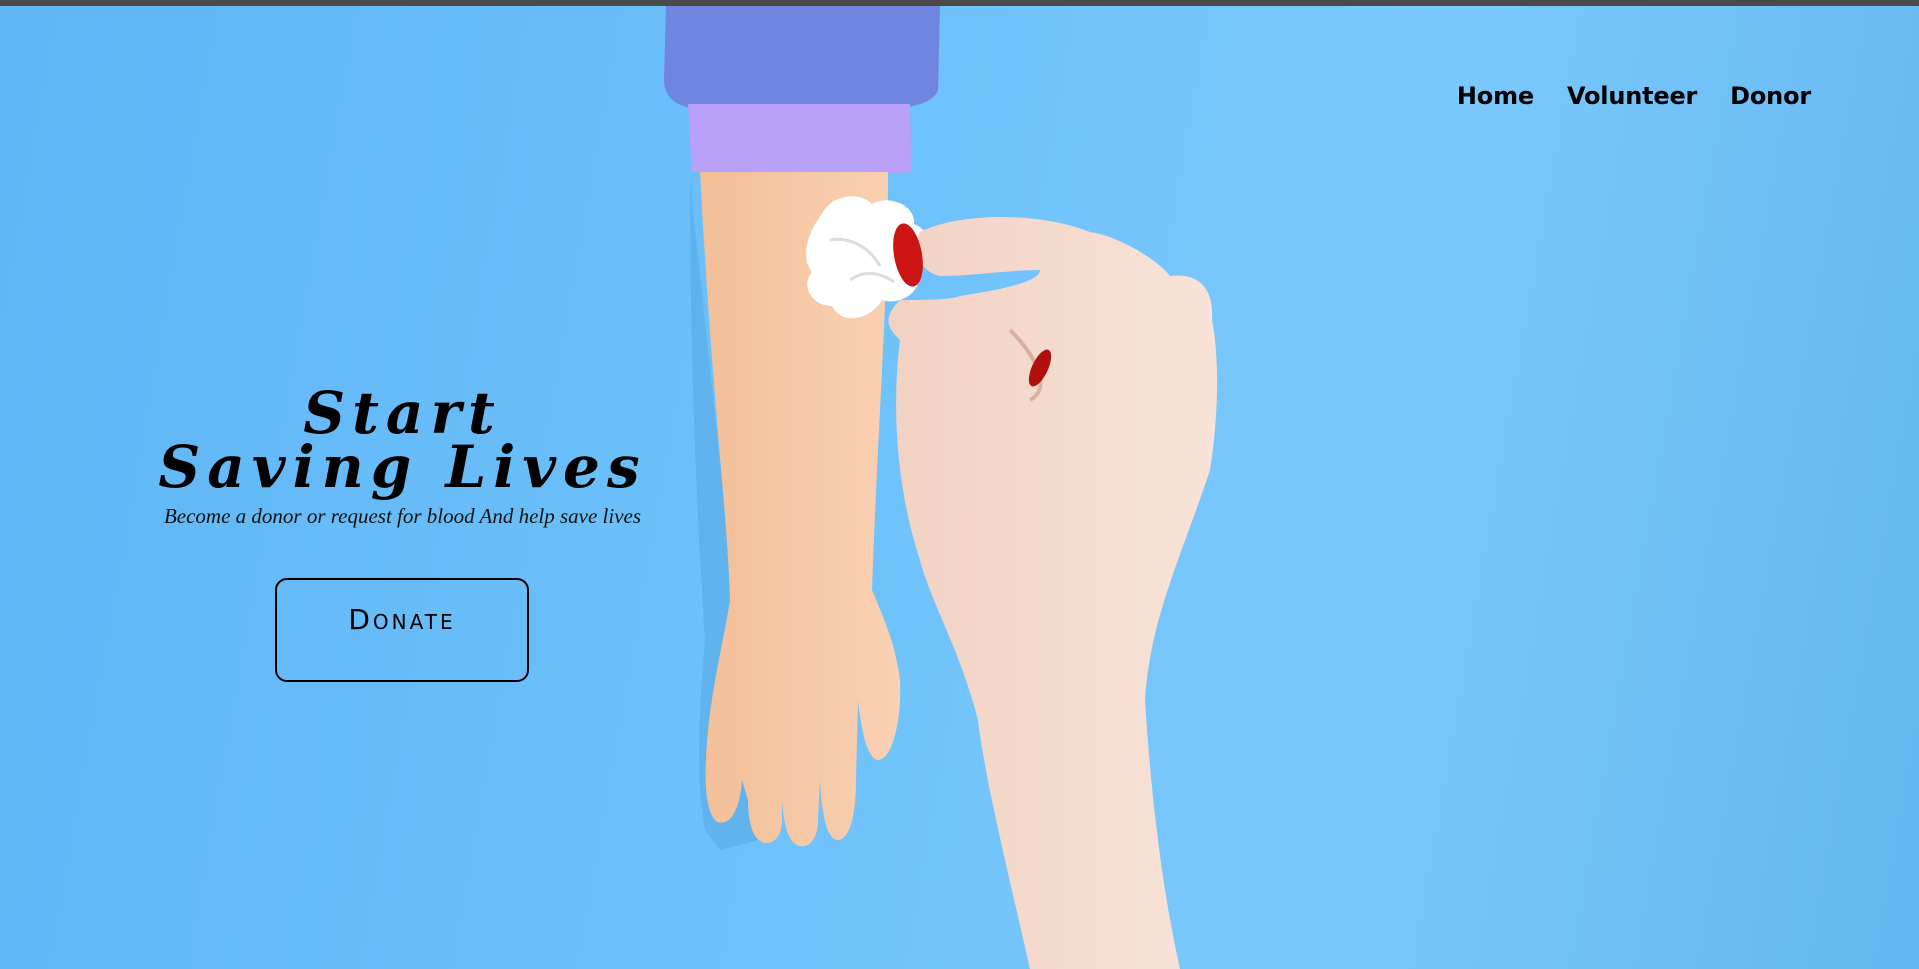 Image resolution: width=1919 pixels, height=969 pixels. What do you see at coordinates (402, 467) in the screenshot?
I see `hero-title-line-2: Saving Lives` at bounding box center [402, 467].